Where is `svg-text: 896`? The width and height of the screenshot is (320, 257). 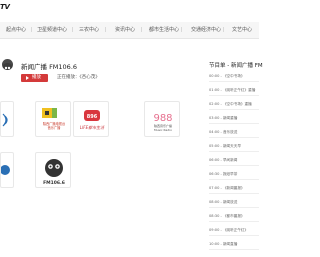
svg-text: 896 is located at coordinates (92, 117).